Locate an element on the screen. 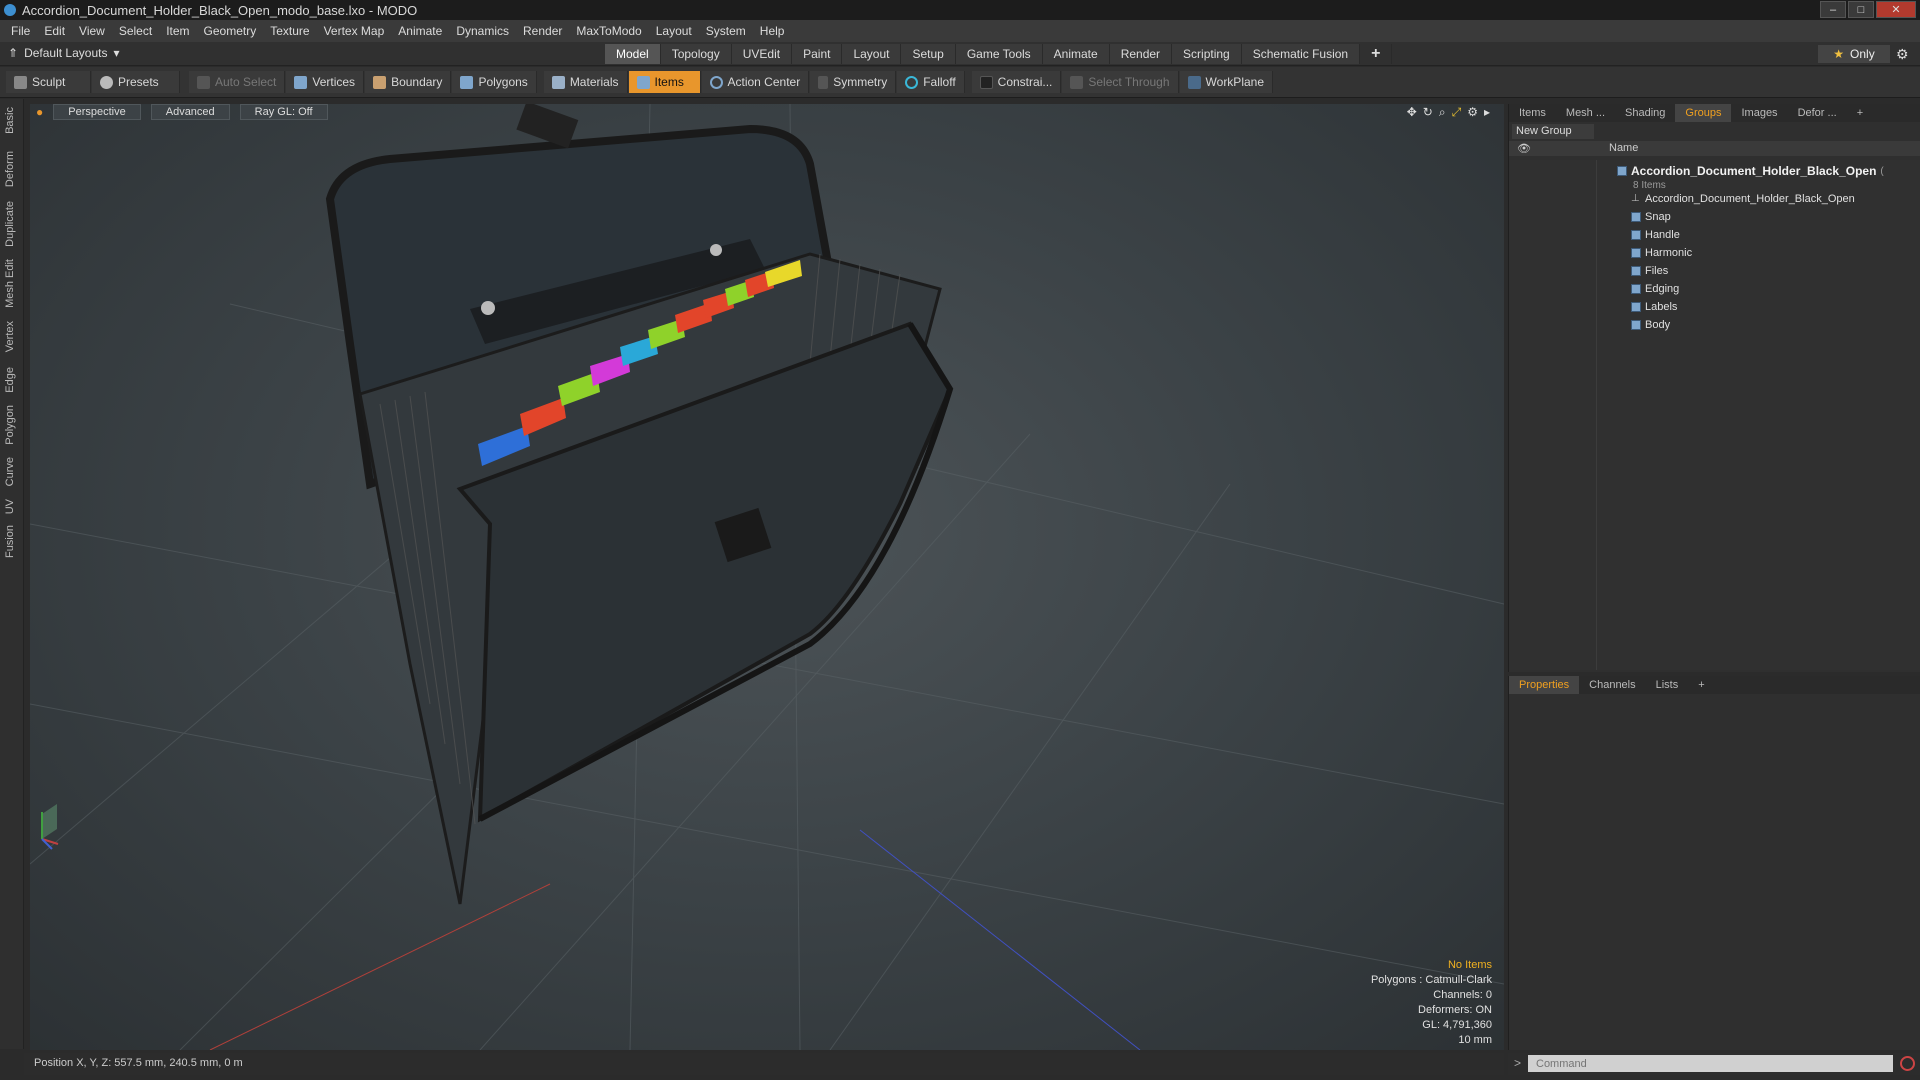 Image resolution: width=1920 pixels, height=1080 pixels. items-button: Items is located at coordinates (664, 82).